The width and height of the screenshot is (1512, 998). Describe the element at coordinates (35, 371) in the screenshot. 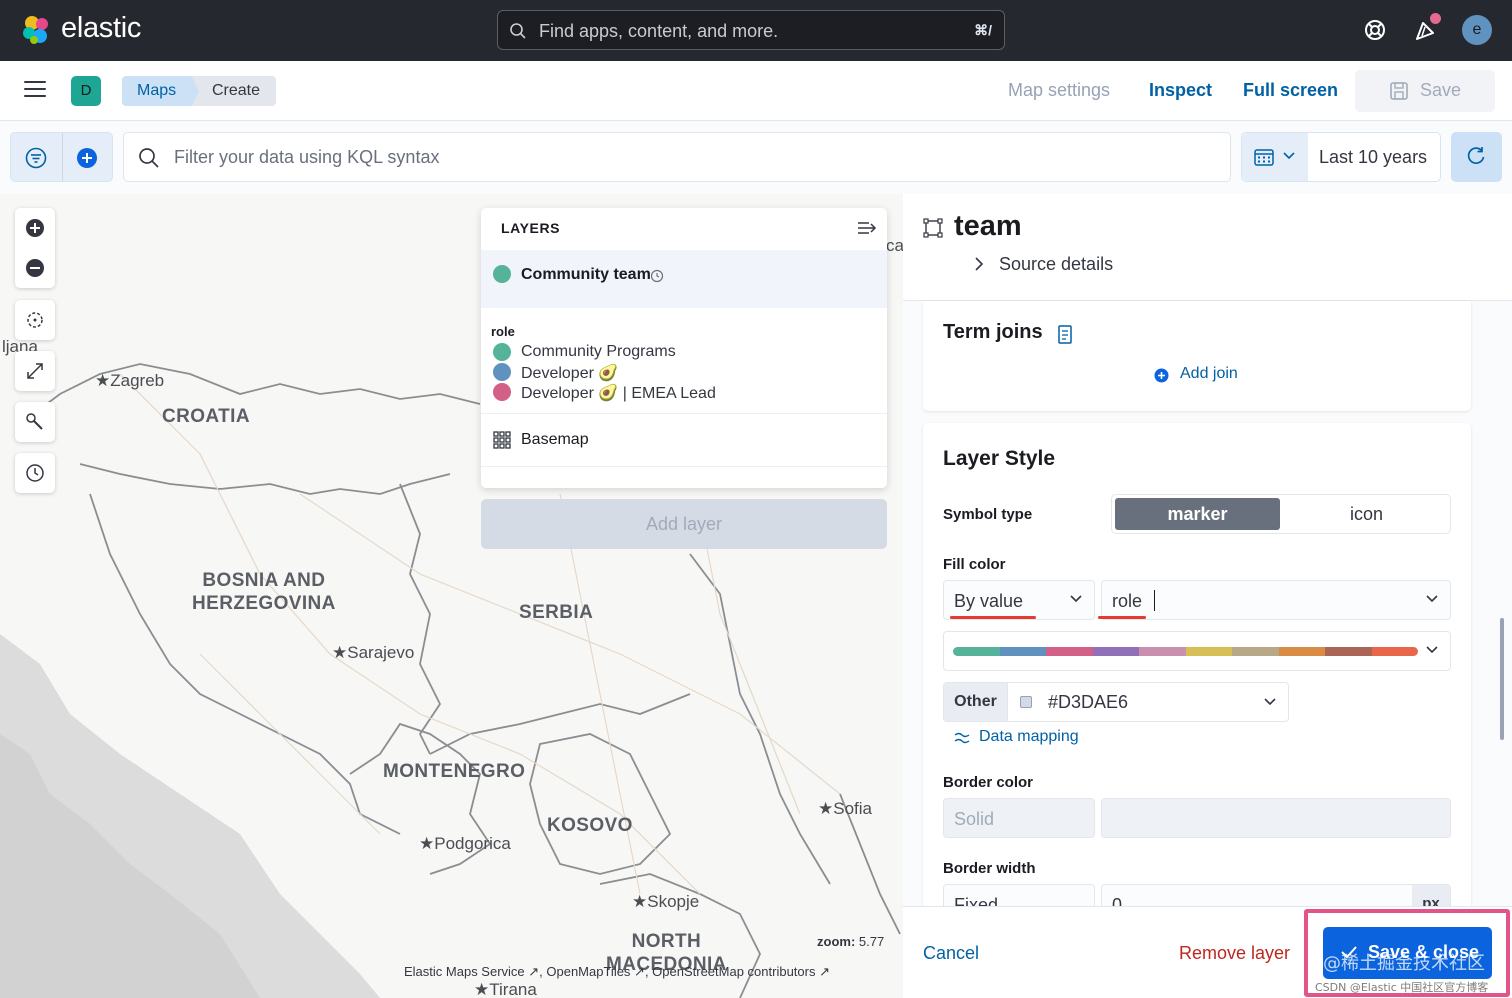

I see `expand-button` at that location.